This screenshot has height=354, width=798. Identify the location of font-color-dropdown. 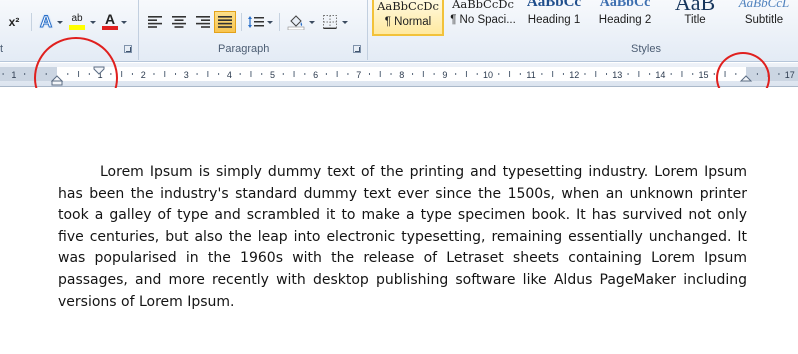
(123, 22).